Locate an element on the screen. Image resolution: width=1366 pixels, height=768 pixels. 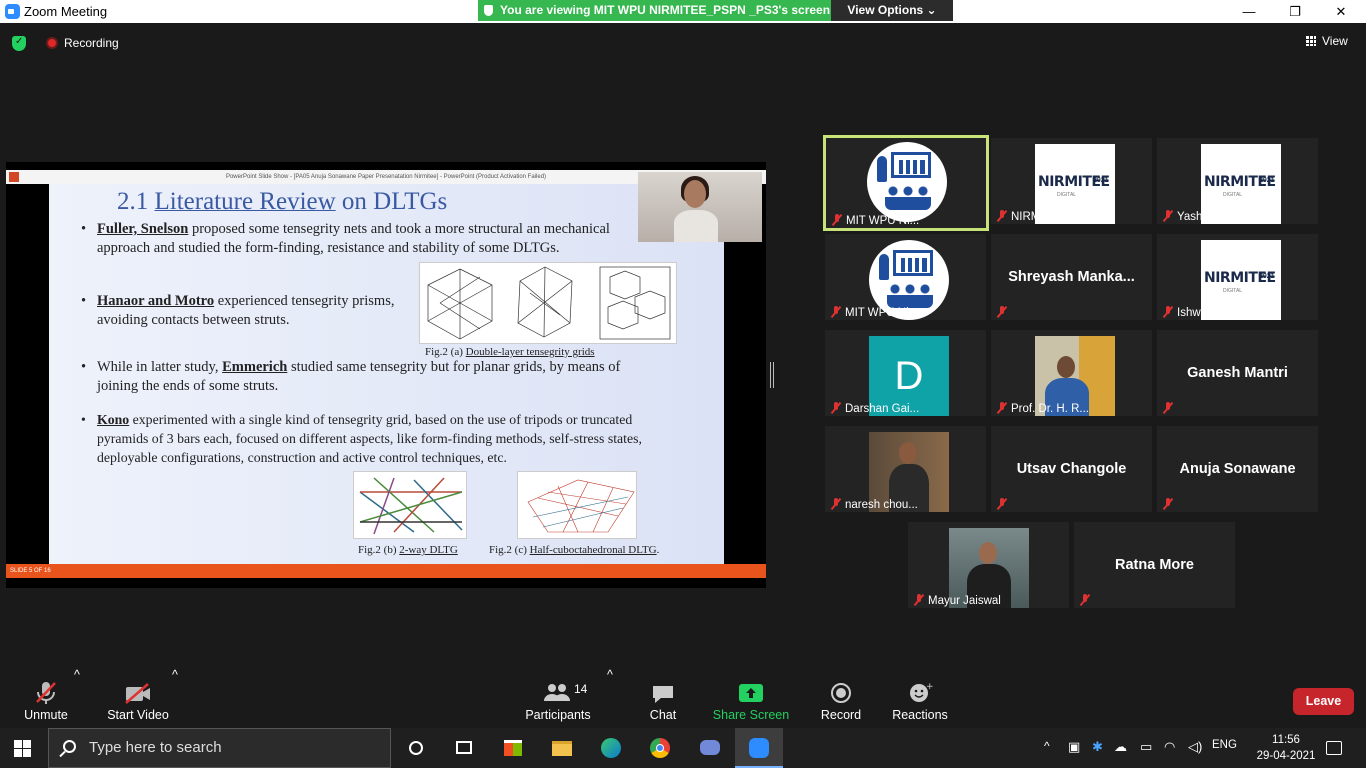
notifications-icon is located at coordinates (1334, 748).